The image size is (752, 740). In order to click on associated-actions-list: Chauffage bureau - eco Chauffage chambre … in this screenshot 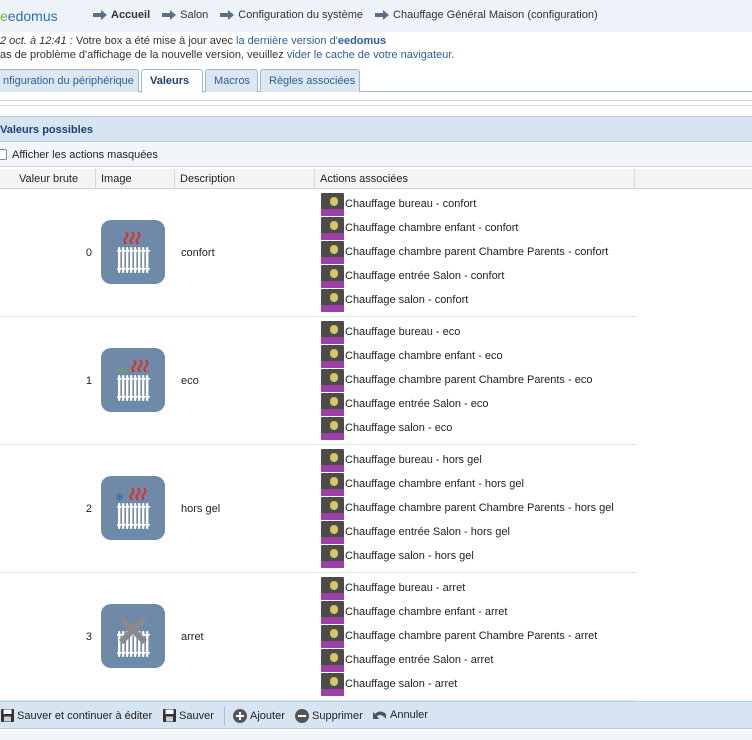, I will do `click(456, 380)`.